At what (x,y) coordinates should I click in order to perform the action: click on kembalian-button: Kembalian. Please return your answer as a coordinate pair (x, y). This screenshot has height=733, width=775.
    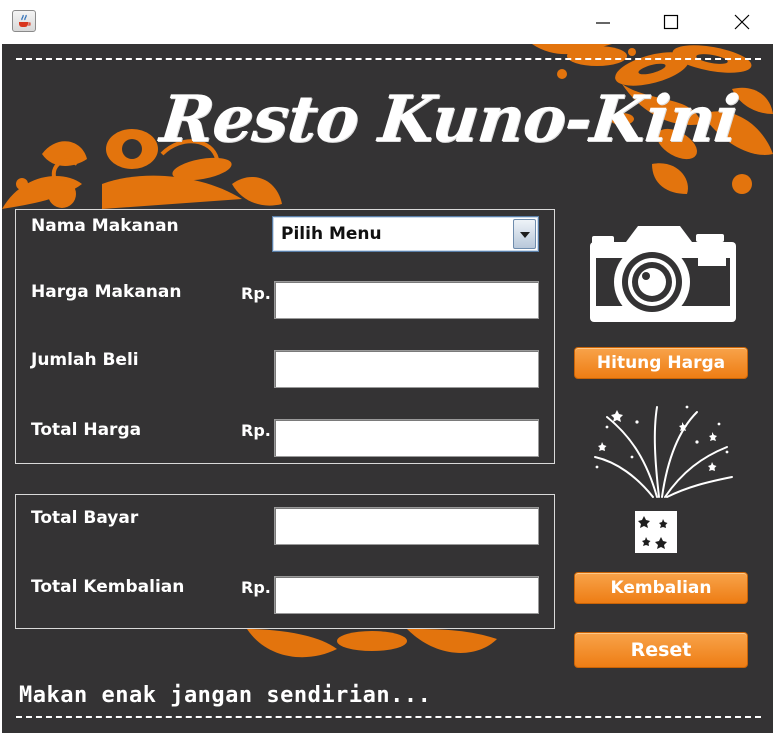
    Looking at the image, I should click on (661, 588).